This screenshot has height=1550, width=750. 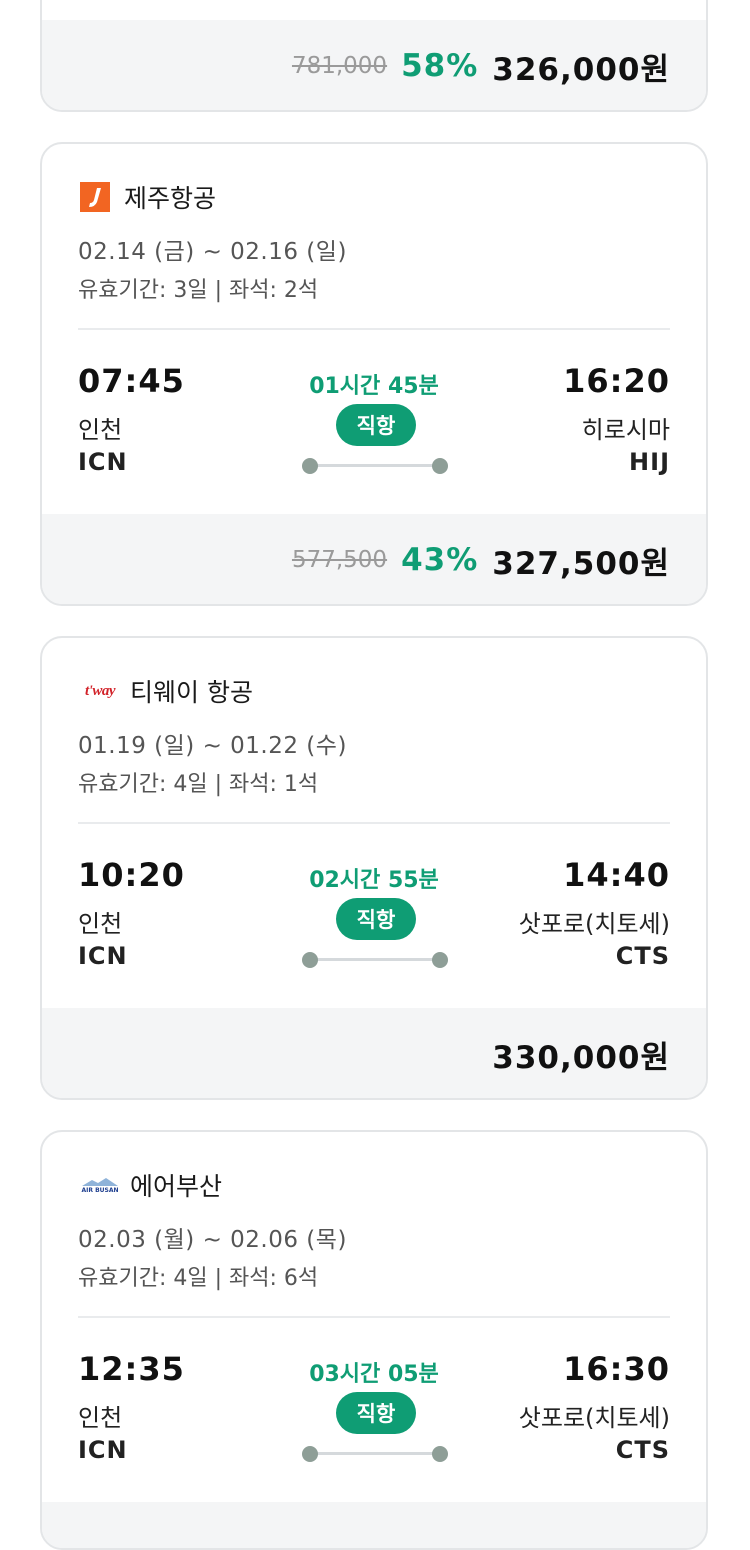 I want to click on arrival-time: 16:20, so click(x=616, y=381).